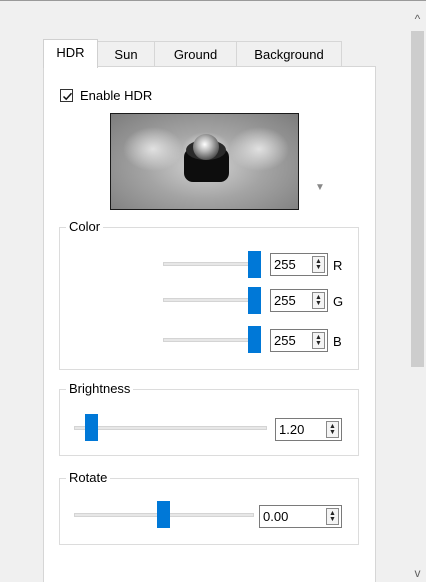 This screenshot has height=582, width=426. Describe the element at coordinates (417, 573) in the screenshot. I see `scroll-down-icon: v` at that location.